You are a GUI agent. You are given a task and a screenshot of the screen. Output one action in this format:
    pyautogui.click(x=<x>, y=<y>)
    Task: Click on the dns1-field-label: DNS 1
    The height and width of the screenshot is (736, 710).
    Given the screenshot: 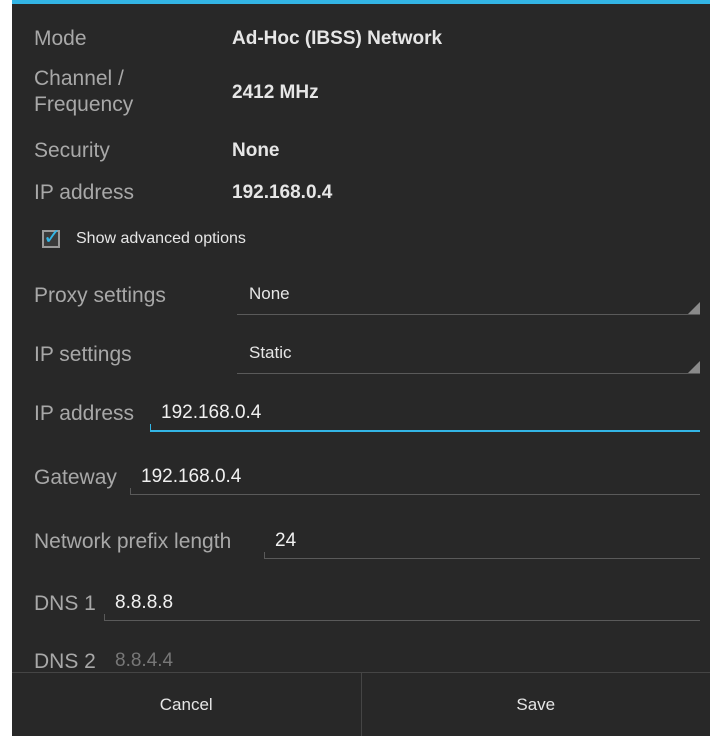 What is the action you would take?
    pyautogui.click(x=65, y=603)
    